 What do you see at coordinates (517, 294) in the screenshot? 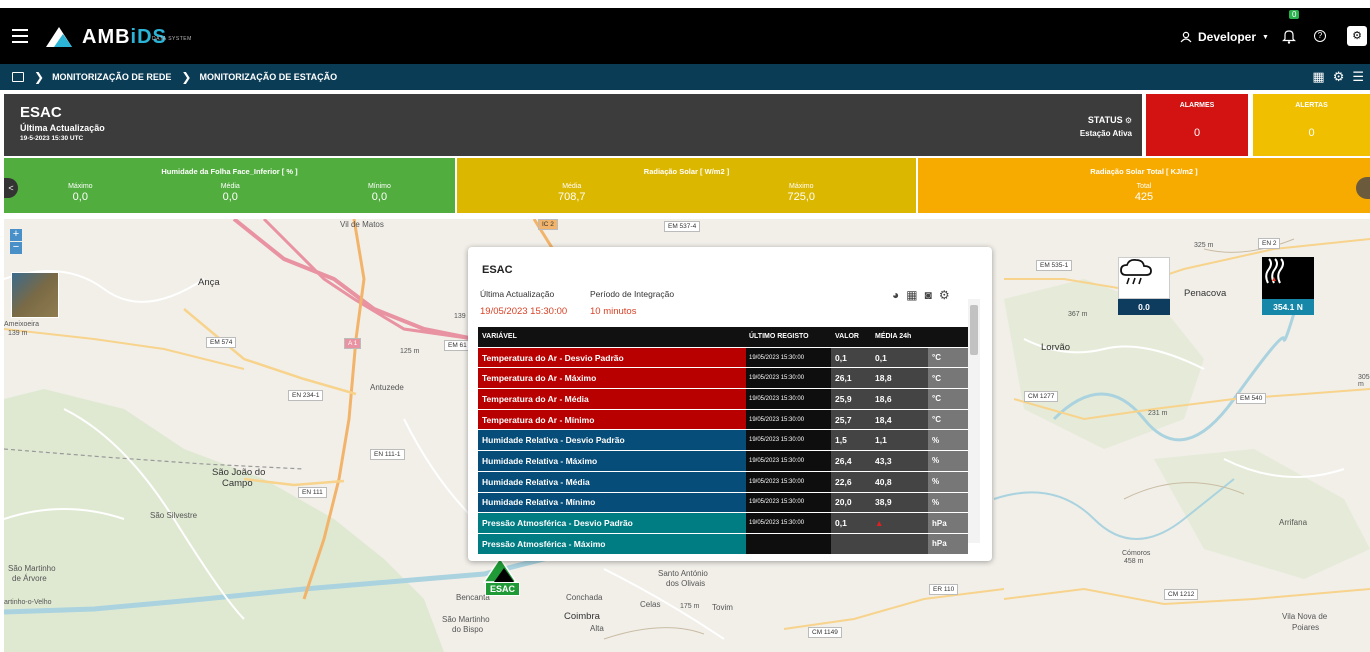
I see `popup-update-label: Última Actualização` at bounding box center [517, 294].